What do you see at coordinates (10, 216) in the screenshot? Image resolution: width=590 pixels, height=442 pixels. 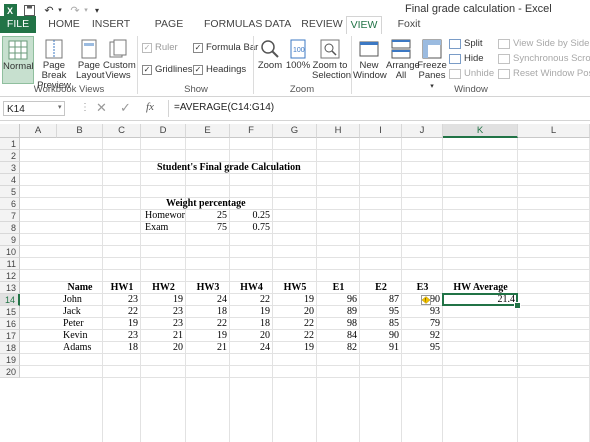 I see `row-header-7: 7` at bounding box center [10, 216].